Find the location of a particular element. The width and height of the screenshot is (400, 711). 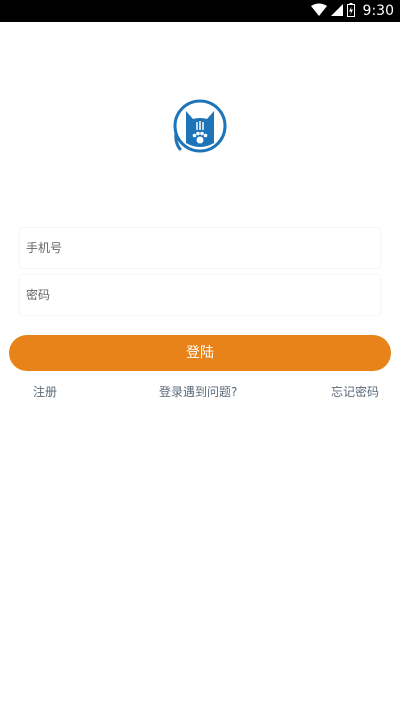

status-time: 9:30 is located at coordinates (378, 11).